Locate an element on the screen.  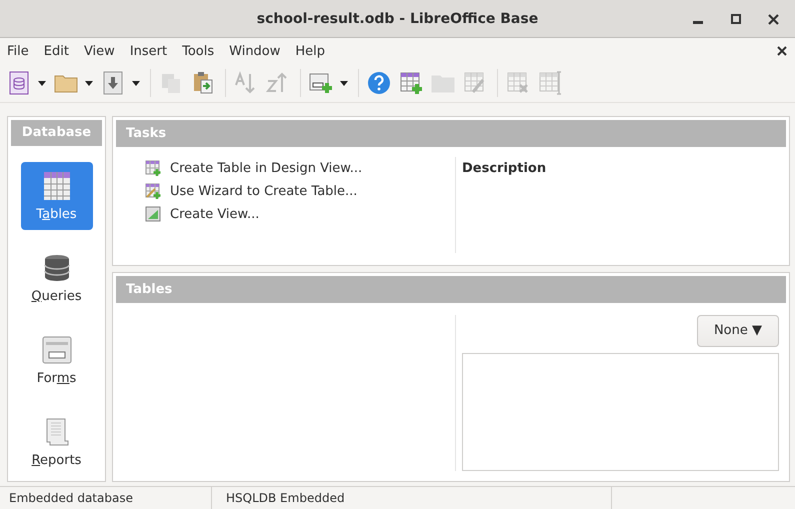
new-form-icon is located at coordinates (321, 83).